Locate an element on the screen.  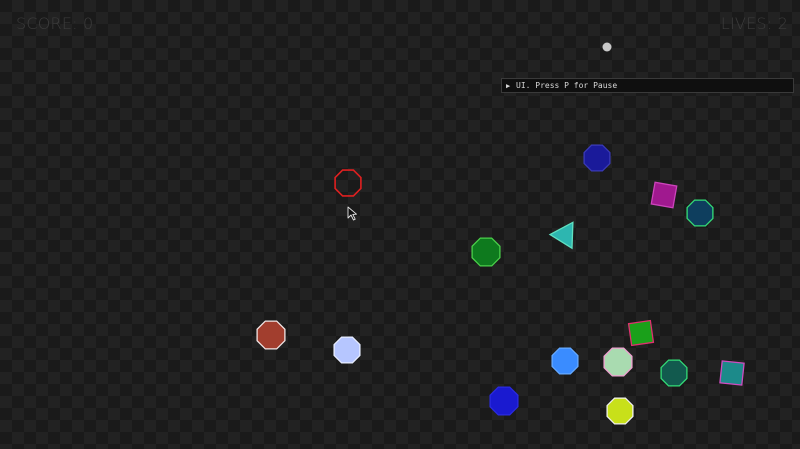
enemy-lime-octagon is located at coordinates (620, 411).